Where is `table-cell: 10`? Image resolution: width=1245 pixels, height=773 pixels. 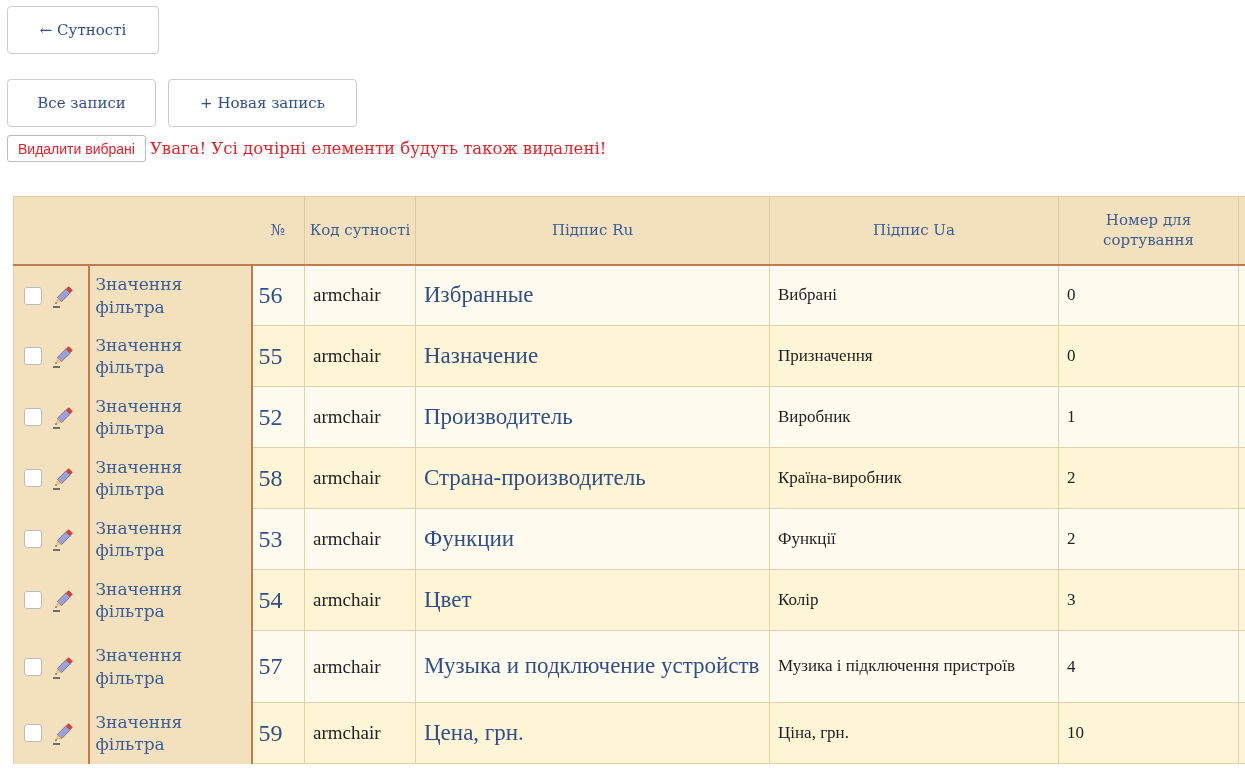
table-cell: 10 is located at coordinates (1148, 733).